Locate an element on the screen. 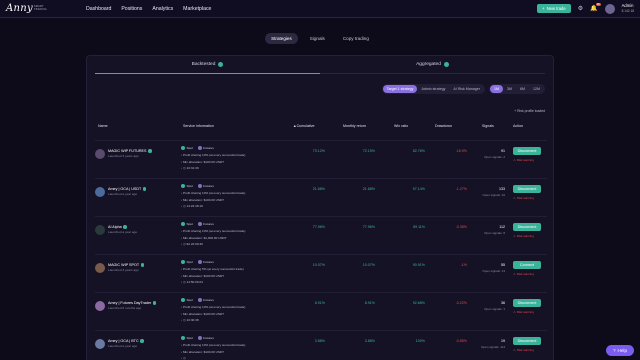 The height and width of the screenshot is (360, 640). open-signals: Open signals: 2 is located at coordinates (494, 157).